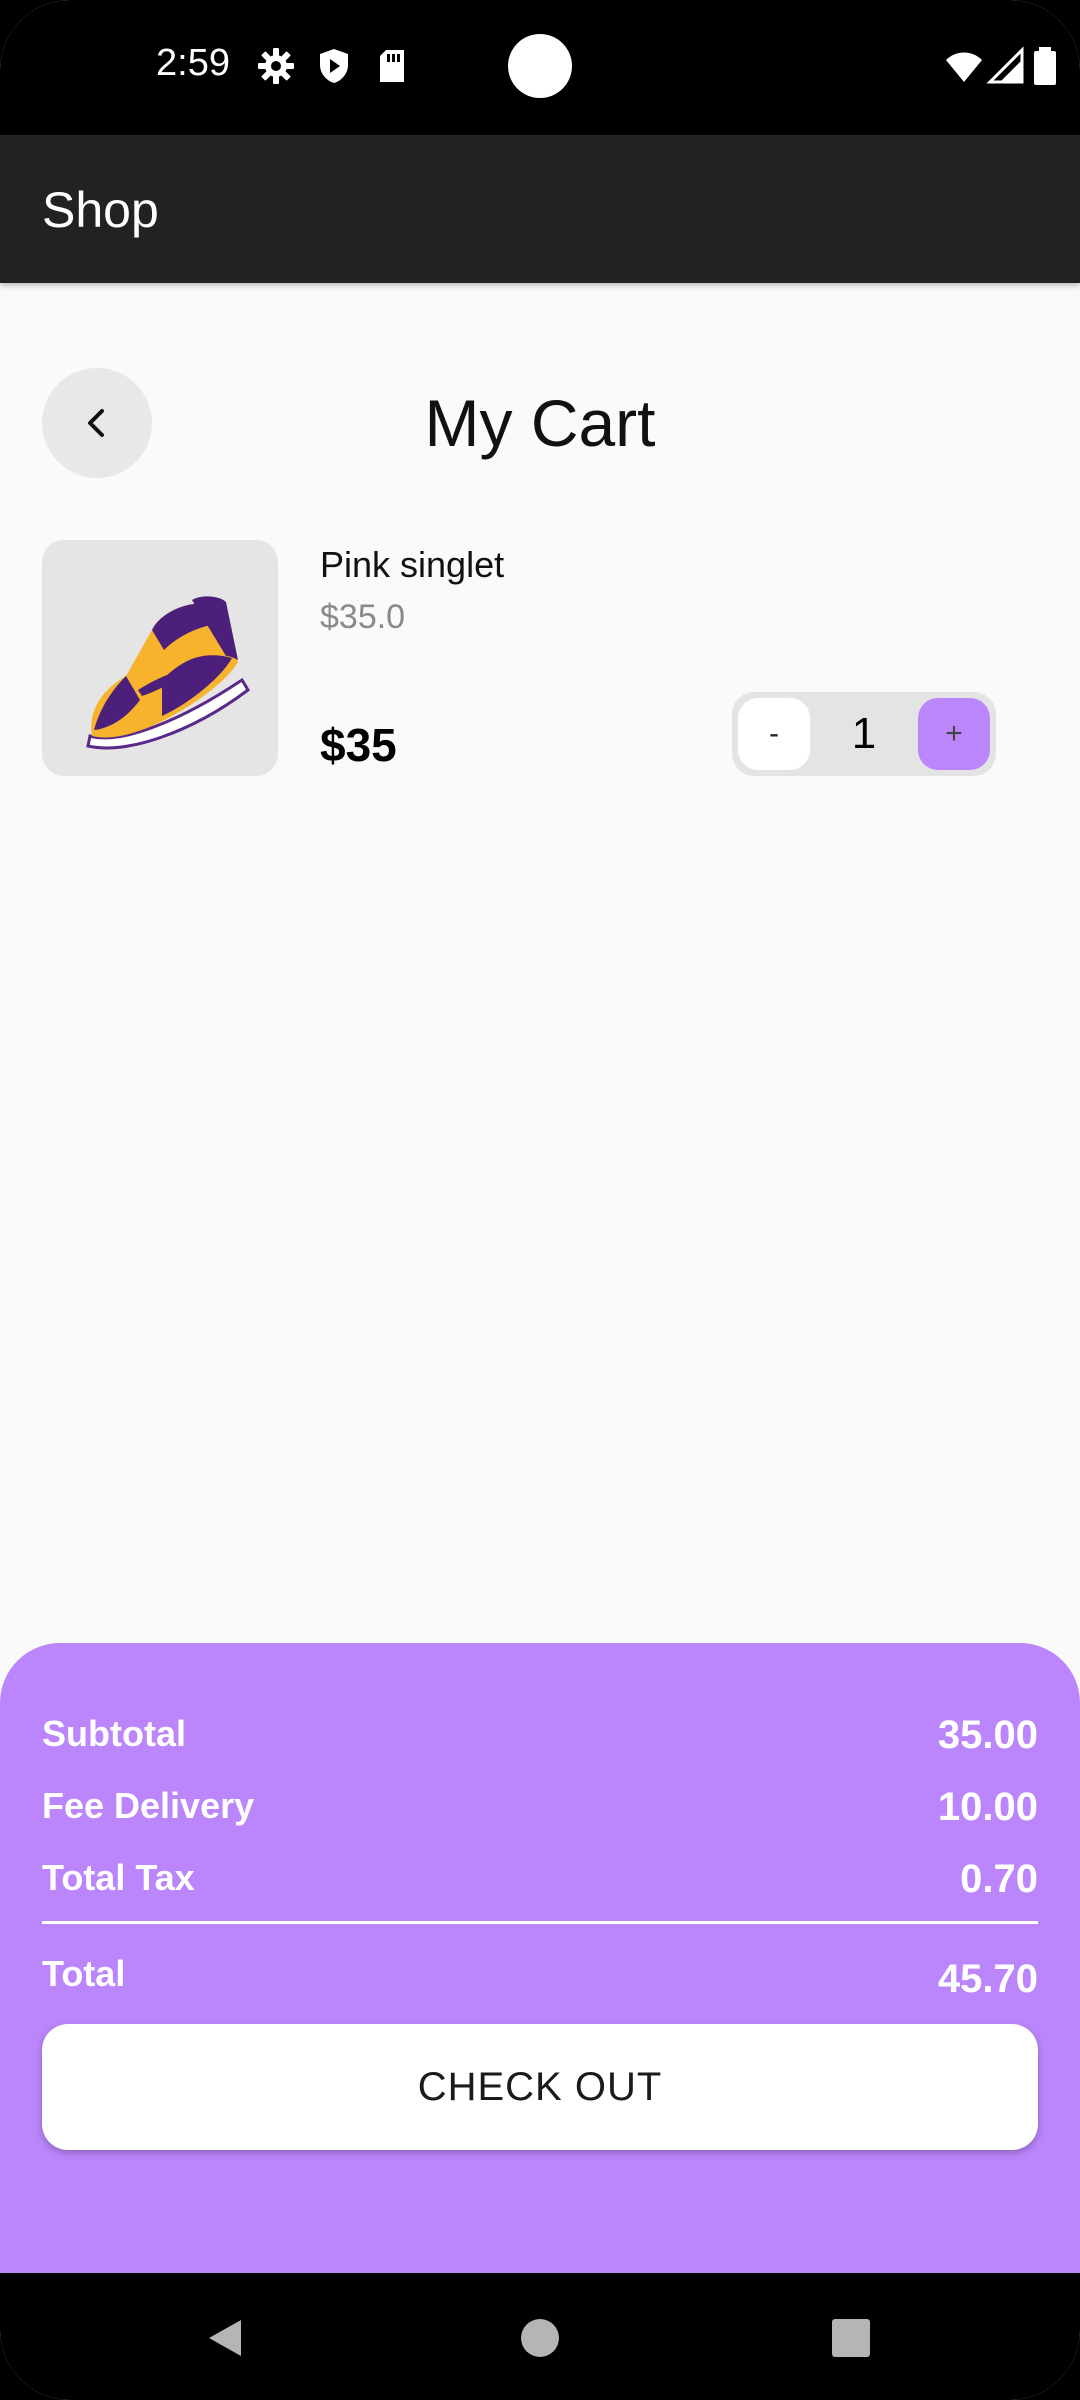  What do you see at coordinates (540, 1978) in the screenshot?
I see `total-row: Total 45.70` at bounding box center [540, 1978].